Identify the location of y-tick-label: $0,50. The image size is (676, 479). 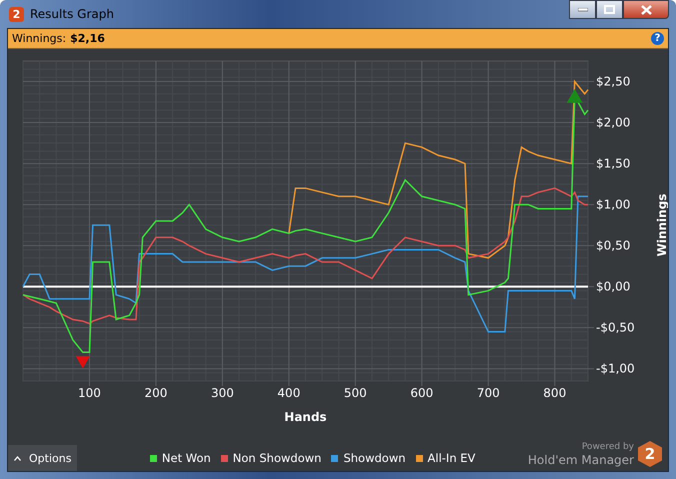
(613, 245).